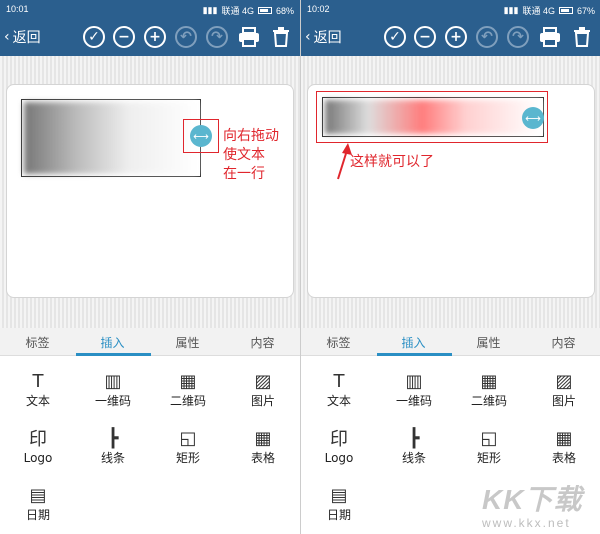 The image size is (600, 534). I want to click on watermark-logo: KK下载, so click(532, 499).